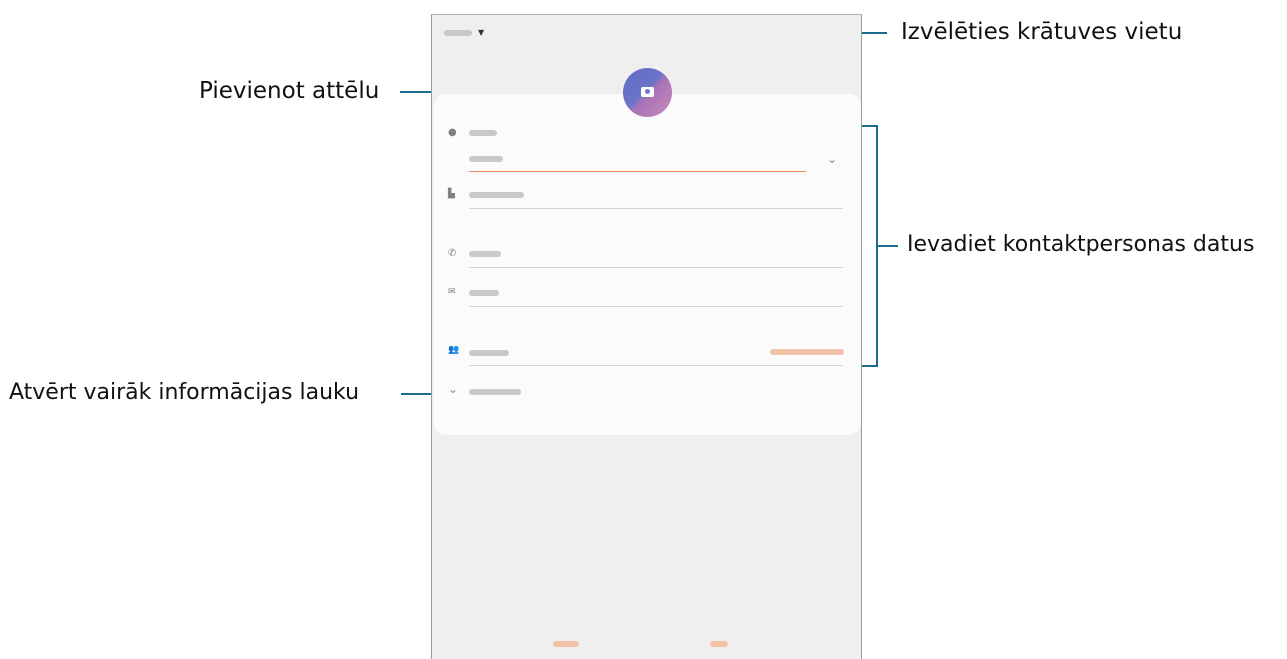 The width and height of the screenshot is (1287, 659). Describe the element at coordinates (486, 159) in the screenshot. I see `name-input` at that location.